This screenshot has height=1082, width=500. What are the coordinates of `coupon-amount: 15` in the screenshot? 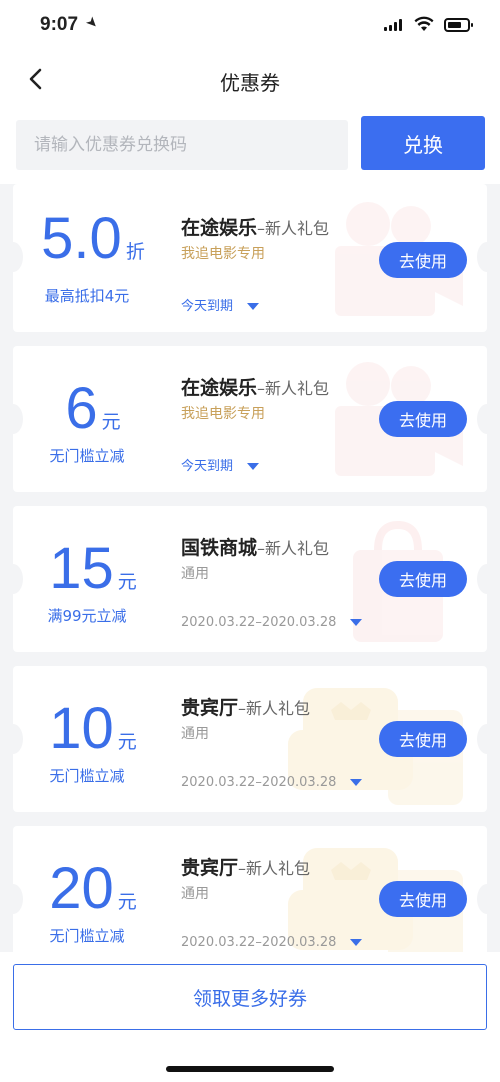 It's located at (81, 568).